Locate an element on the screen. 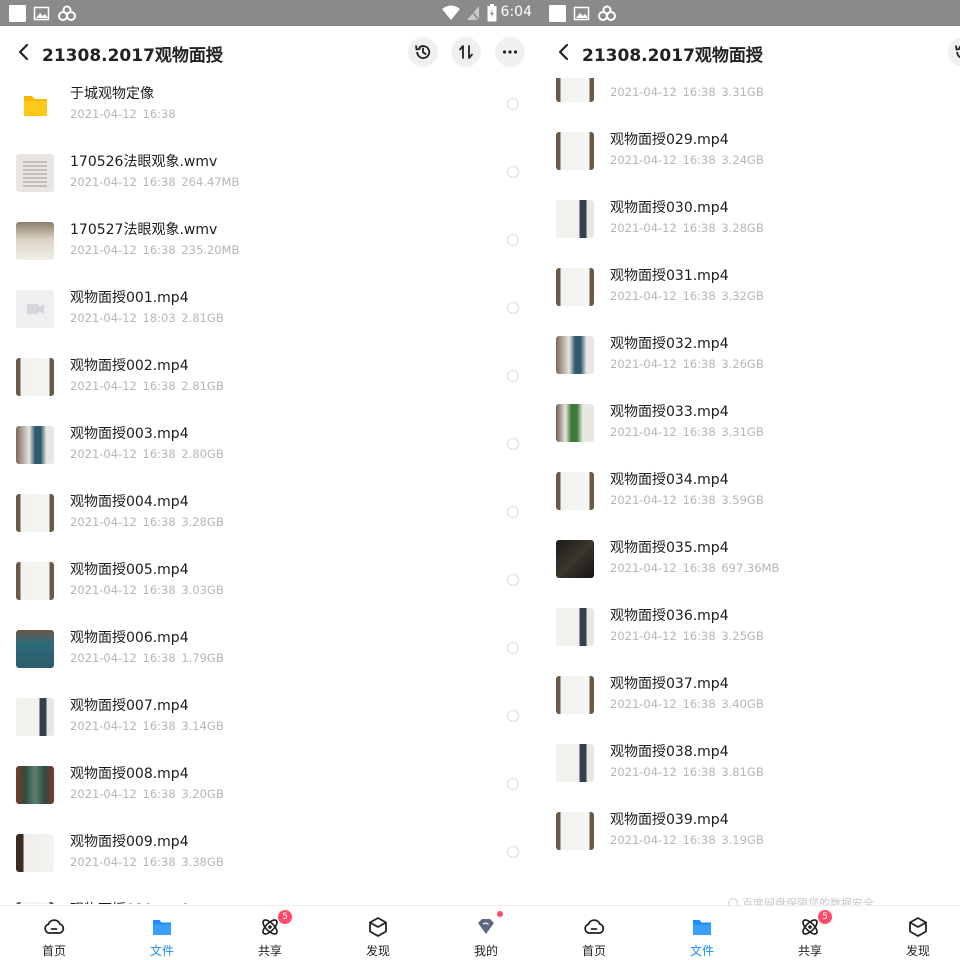  file-row: 观物面授007.mp4 2021-04-12 16:38 3.14GB is located at coordinates (270, 732).